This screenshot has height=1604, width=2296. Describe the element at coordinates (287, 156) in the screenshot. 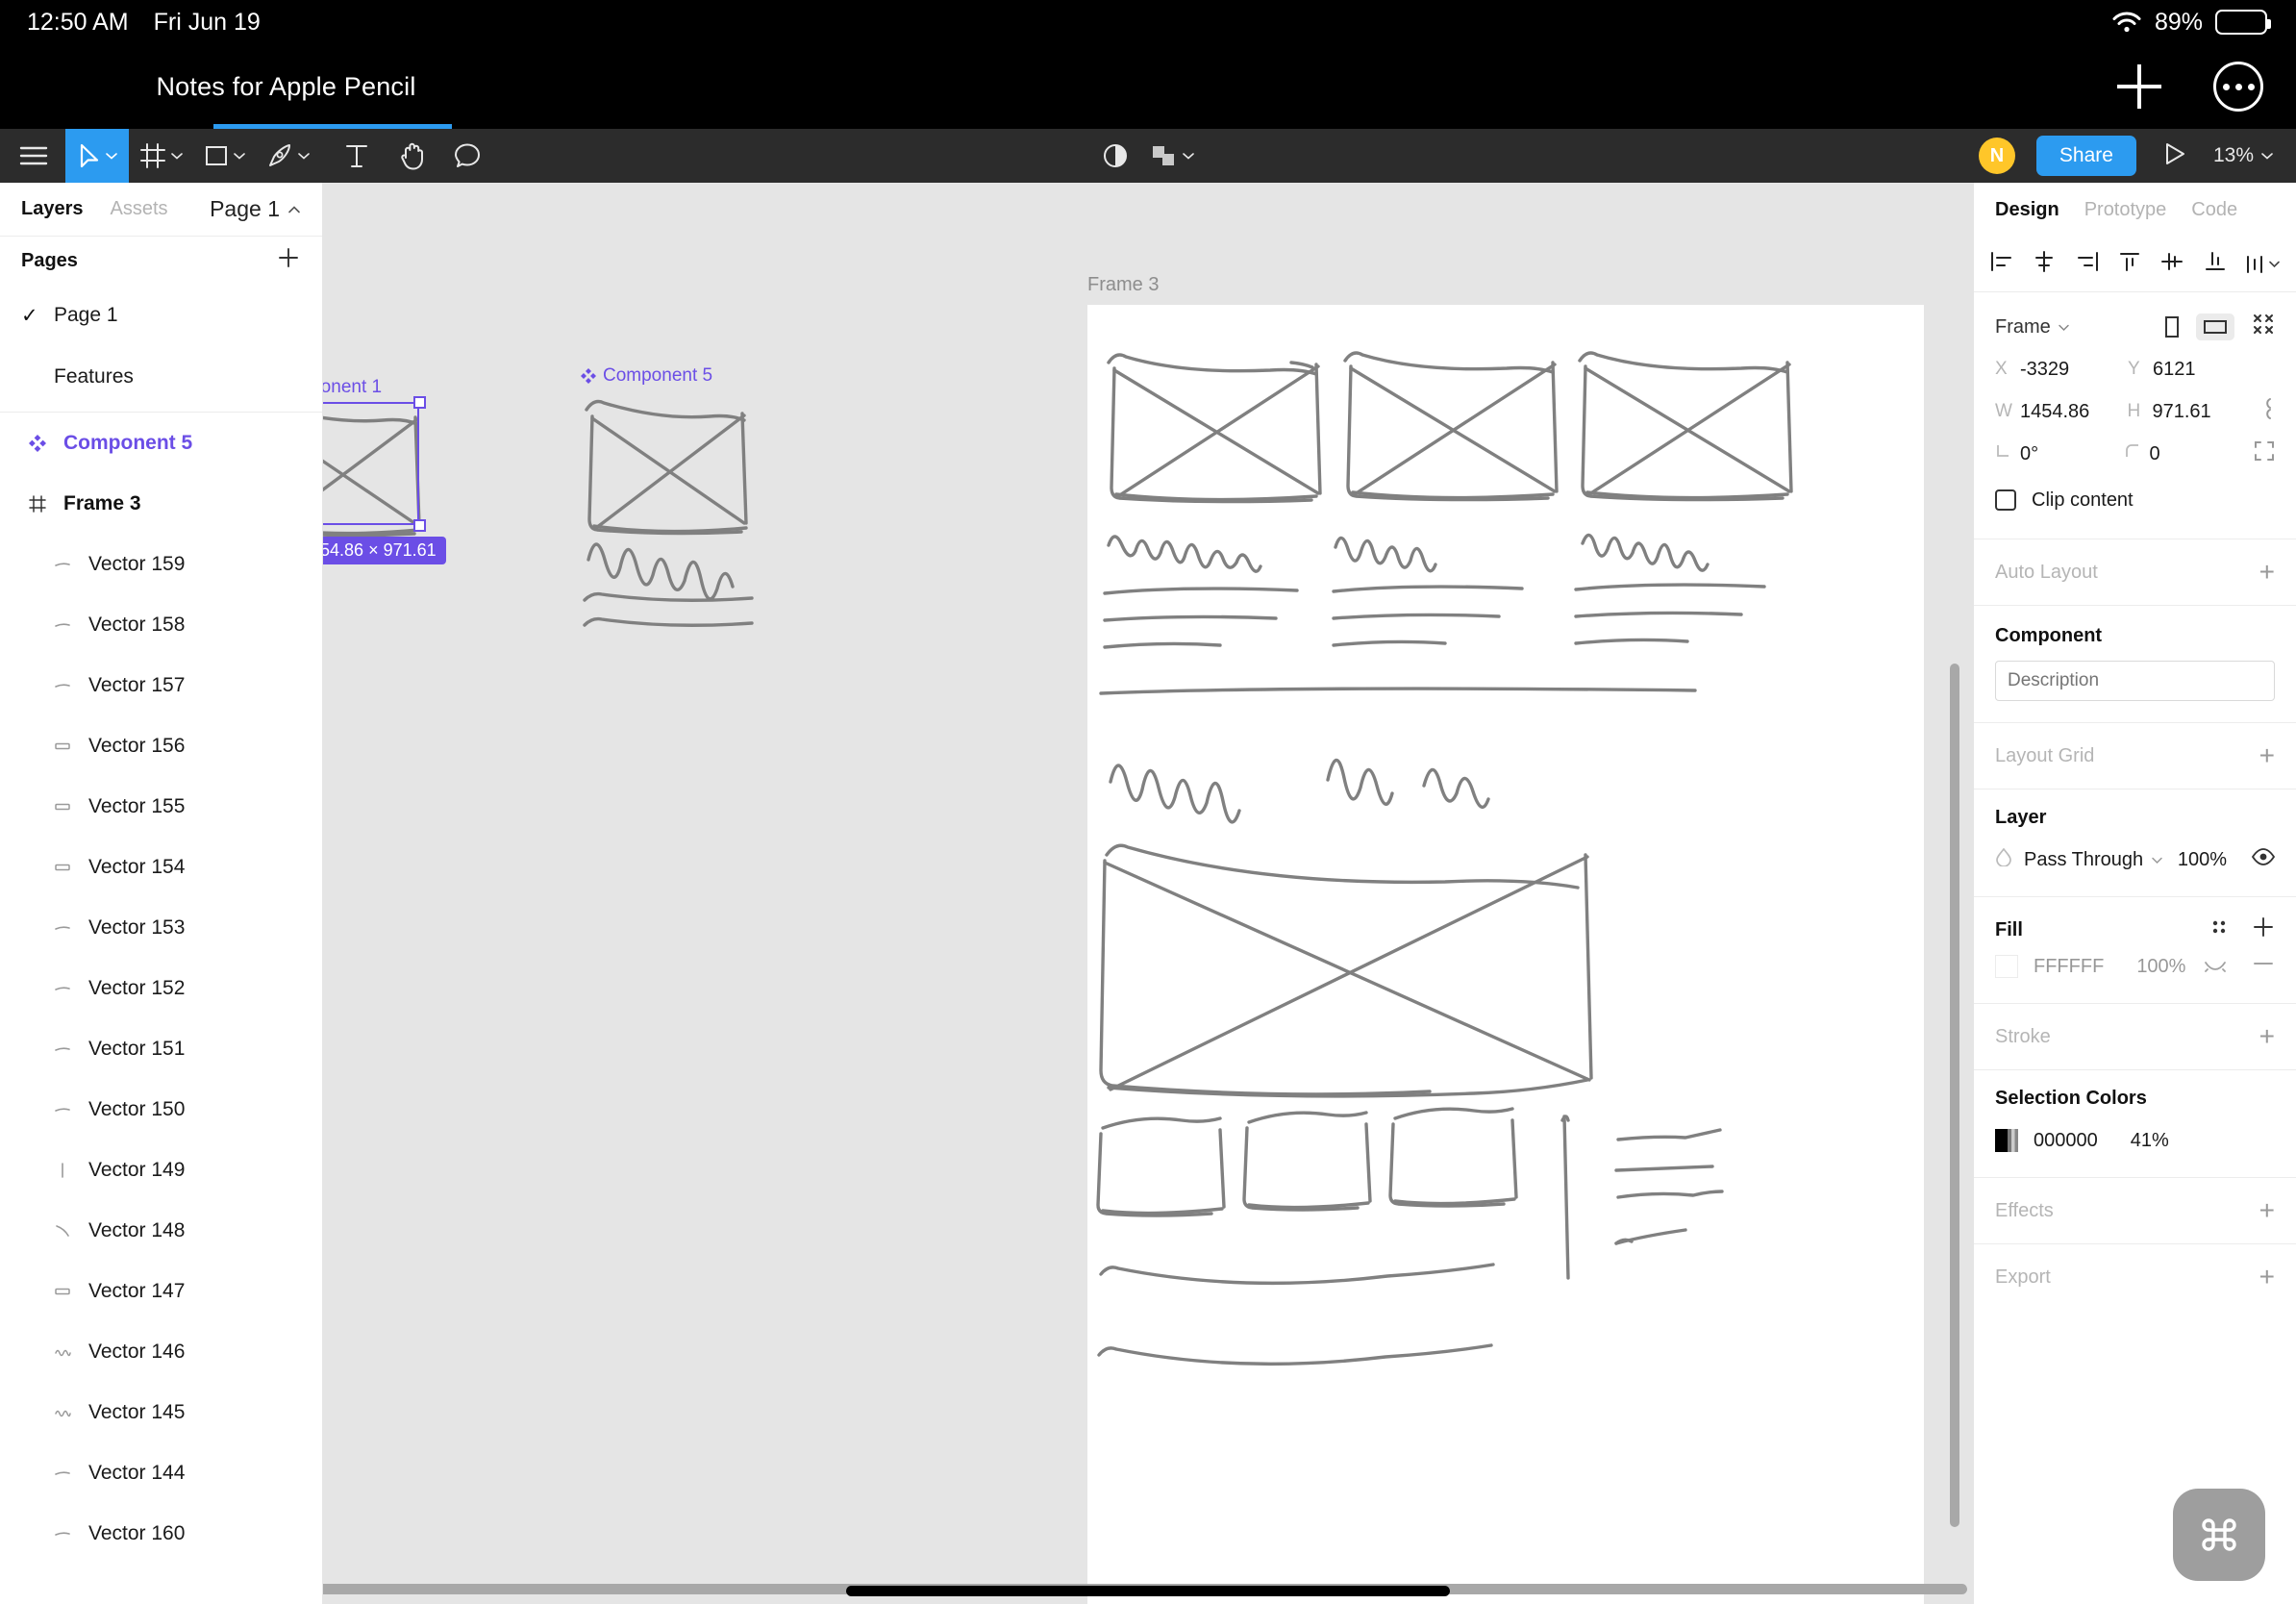

I see `pen-tool` at that location.